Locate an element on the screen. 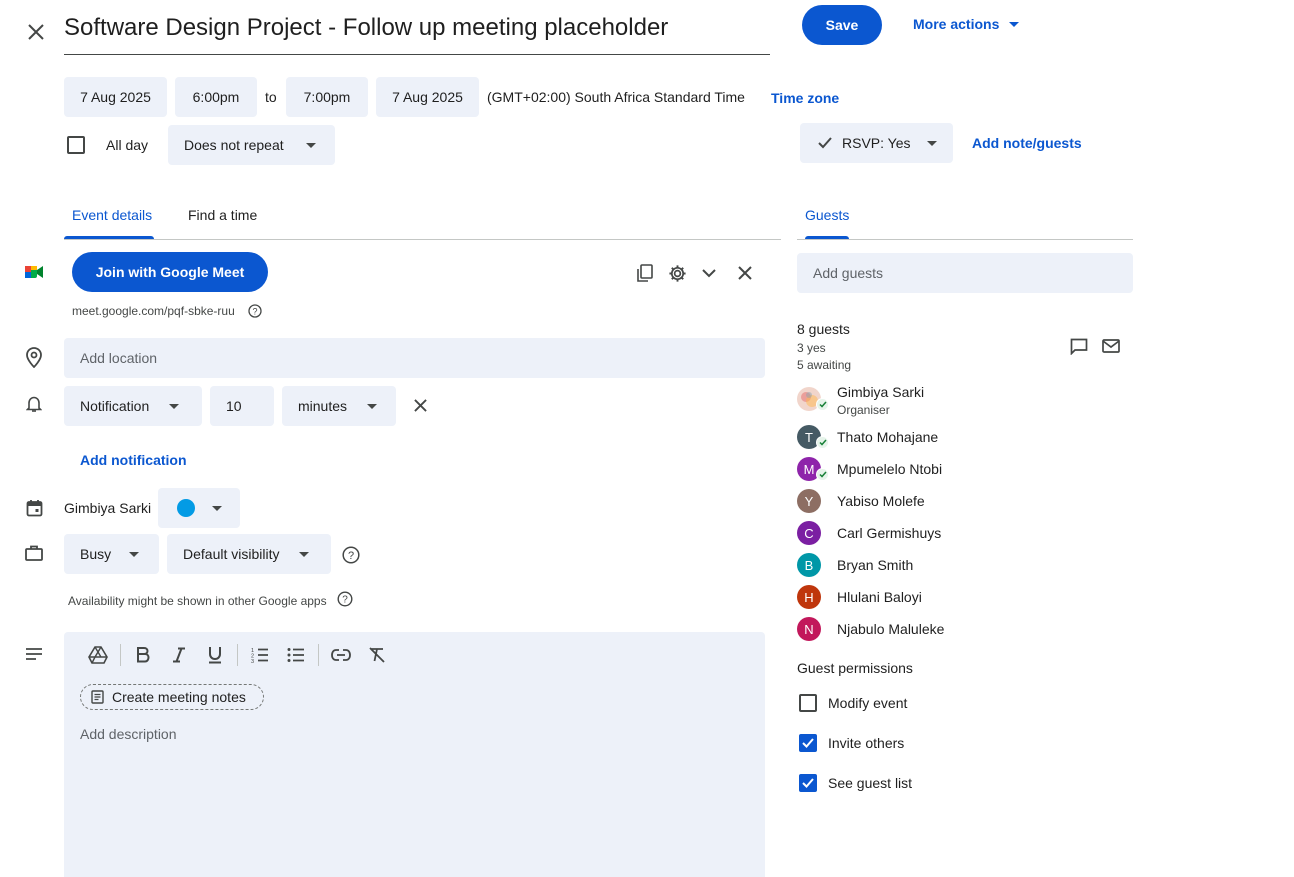 Image resolution: width=1294 pixels, height=877 pixels. calendar-color-swatch is located at coordinates (186, 508).